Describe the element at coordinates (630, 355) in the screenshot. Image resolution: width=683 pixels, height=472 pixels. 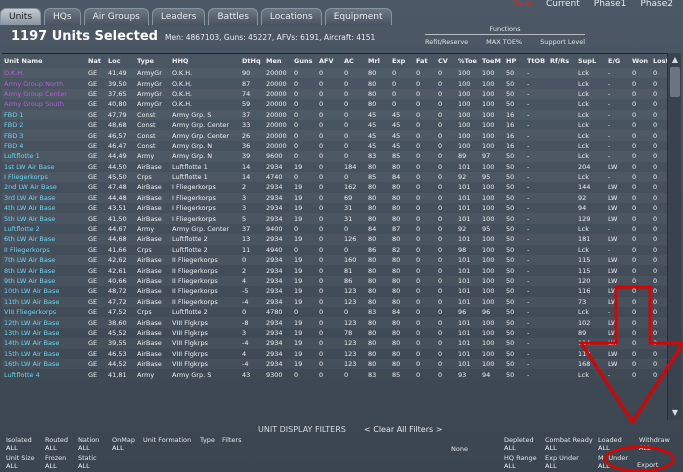
I see `down-arrow-icon` at that location.